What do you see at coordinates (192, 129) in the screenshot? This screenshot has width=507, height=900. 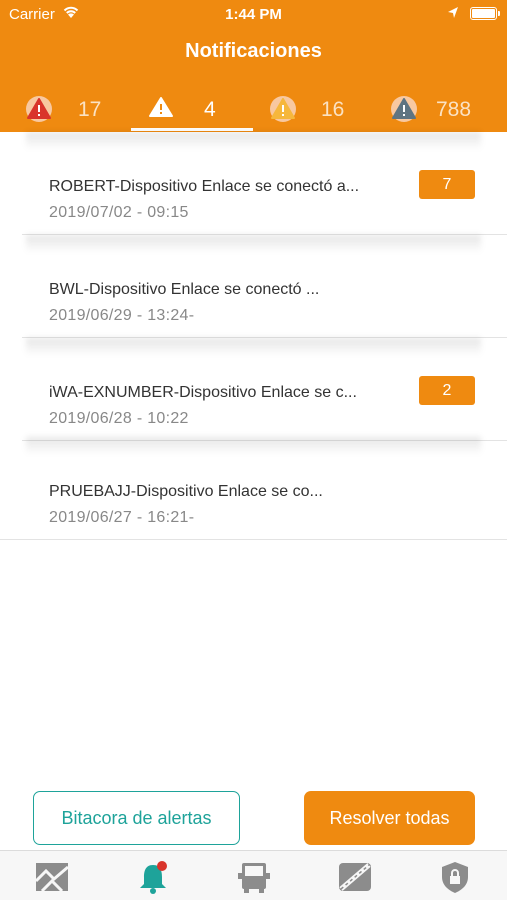 I see `active-tab-indicator` at bounding box center [192, 129].